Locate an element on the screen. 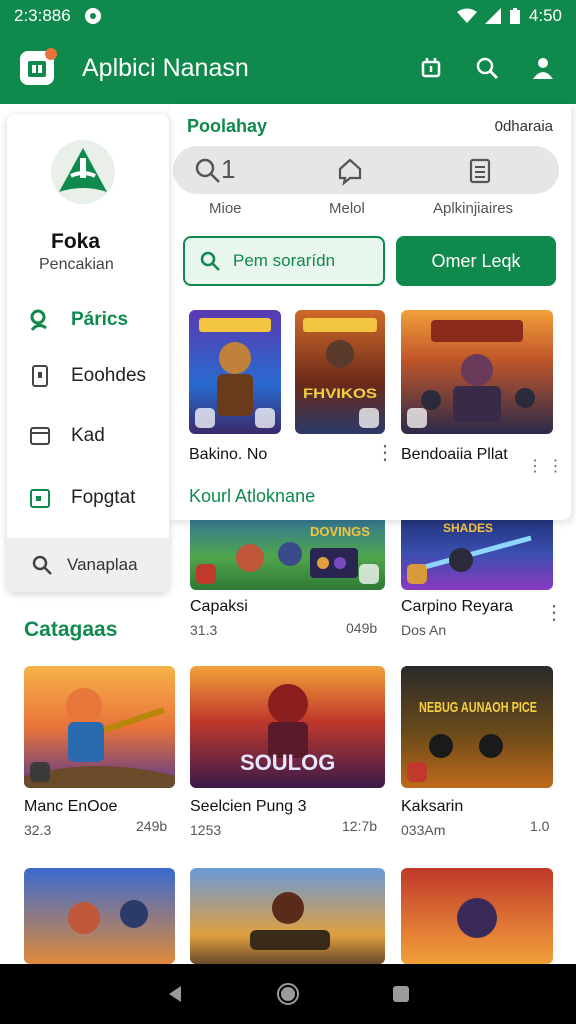  game-thumb-manc is located at coordinates (99, 727).